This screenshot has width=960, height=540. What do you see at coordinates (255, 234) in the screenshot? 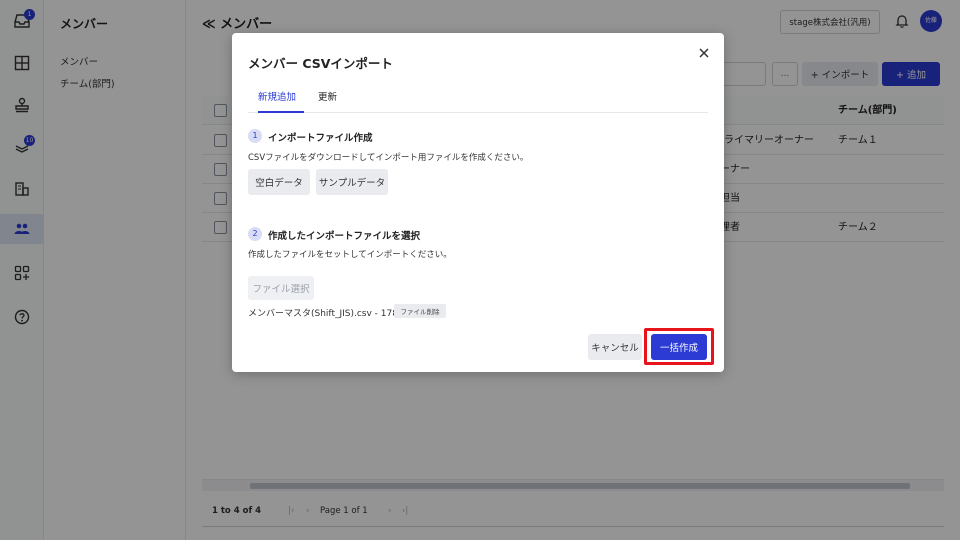
I see `step-2-number: 2` at bounding box center [255, 234].